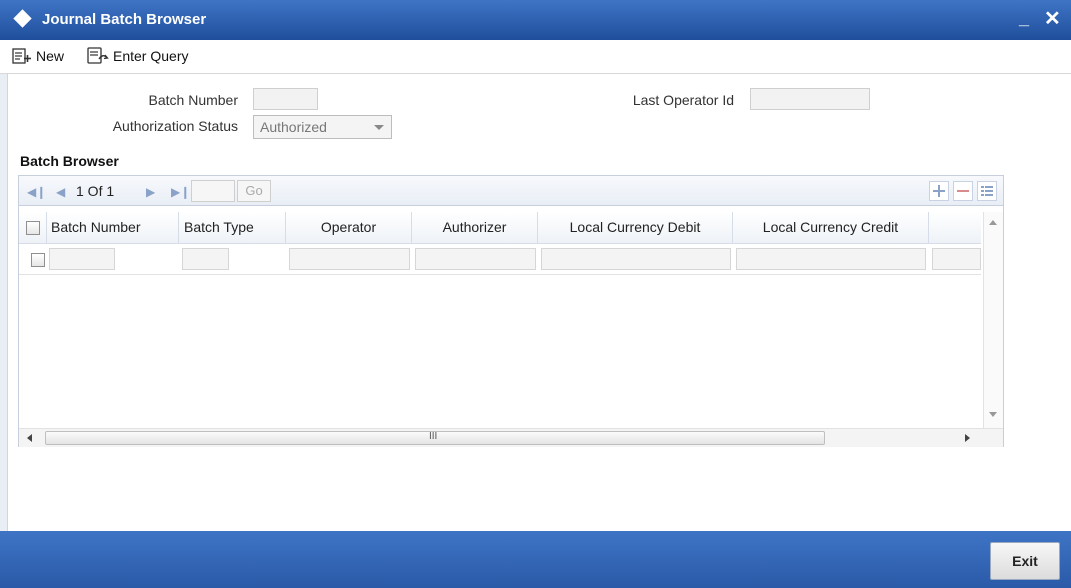  I want to click on batch-type-cell, so click(205, 259).